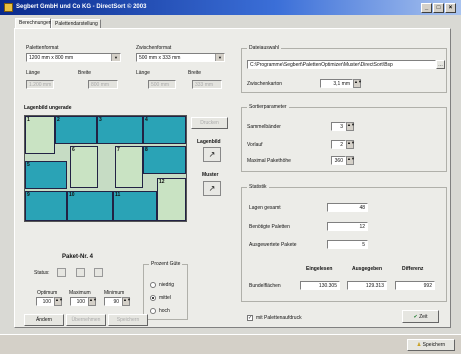  Describe the element at coordinates (78, 257) in the screenshot. I see `paket-title: Paket-Nr. 4` at that location.